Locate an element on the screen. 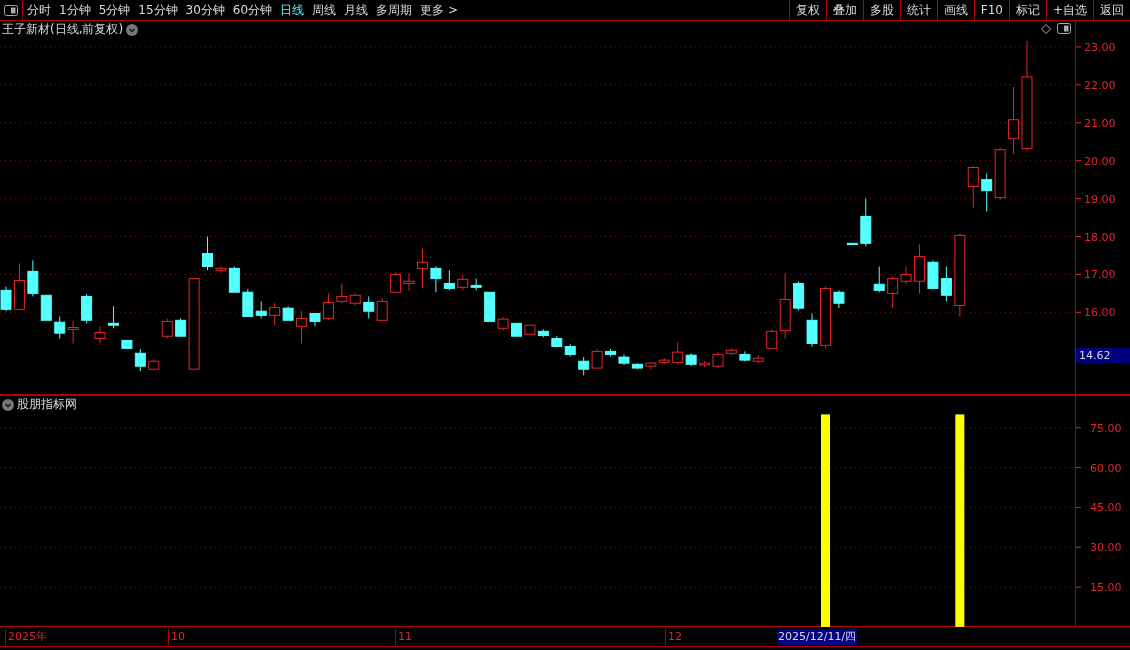 This screenshot has width=1130, height=650. period-tab: 分时 is located at coordinates (39, 10).